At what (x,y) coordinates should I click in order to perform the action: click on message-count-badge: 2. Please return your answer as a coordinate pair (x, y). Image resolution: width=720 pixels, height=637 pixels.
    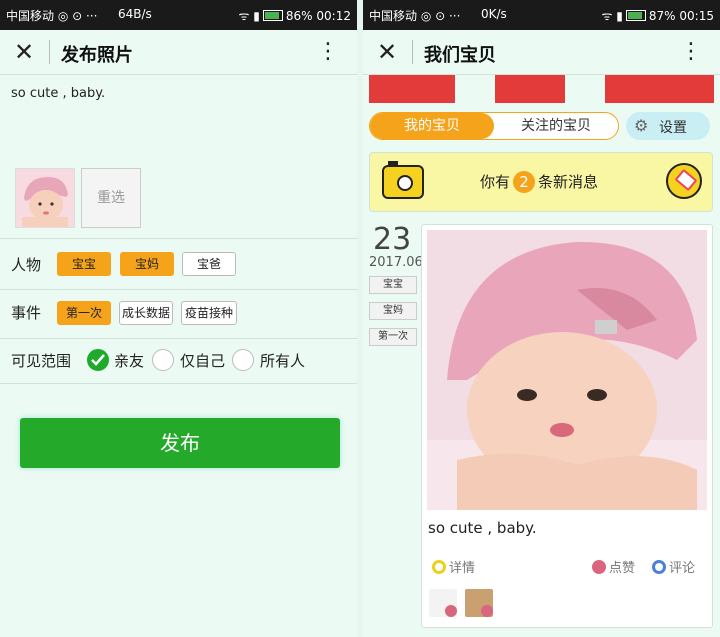
    Looking at the image, I should click on (524, 182).